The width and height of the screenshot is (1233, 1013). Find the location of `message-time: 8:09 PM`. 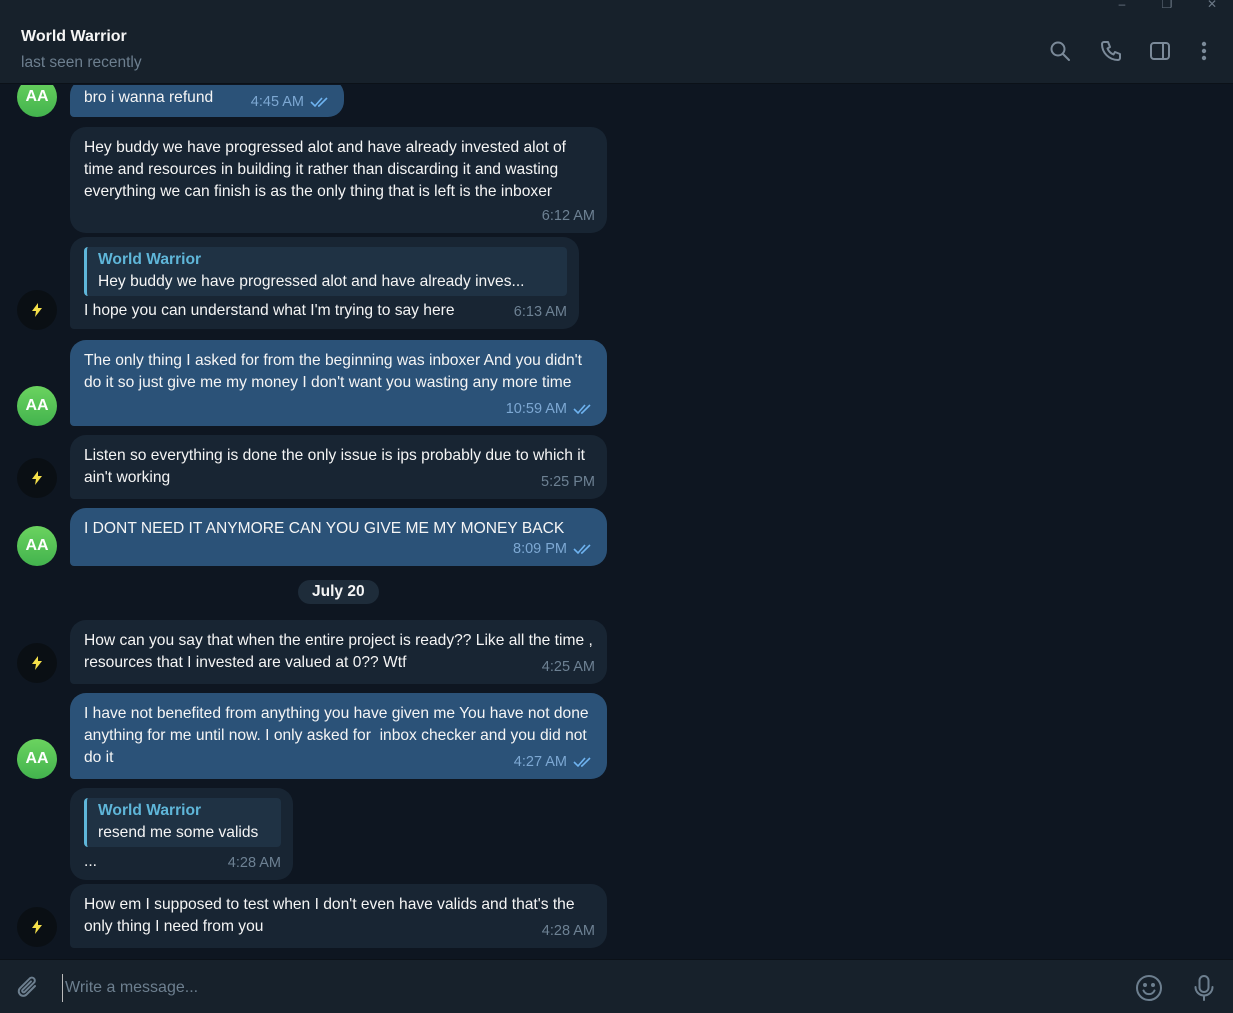

message-time: 8:09 PM is located at coordinates (540, 549).